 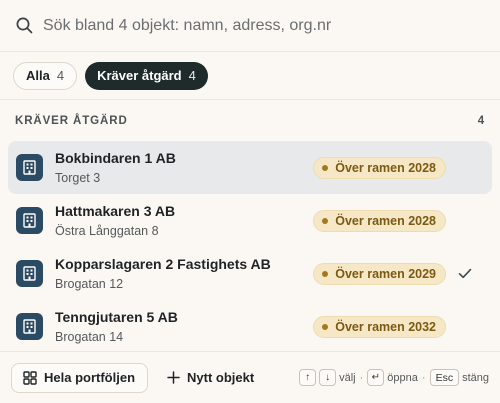 I want to click on item-name: Bokbindaren 1 AB, so click(x=115, y=158).